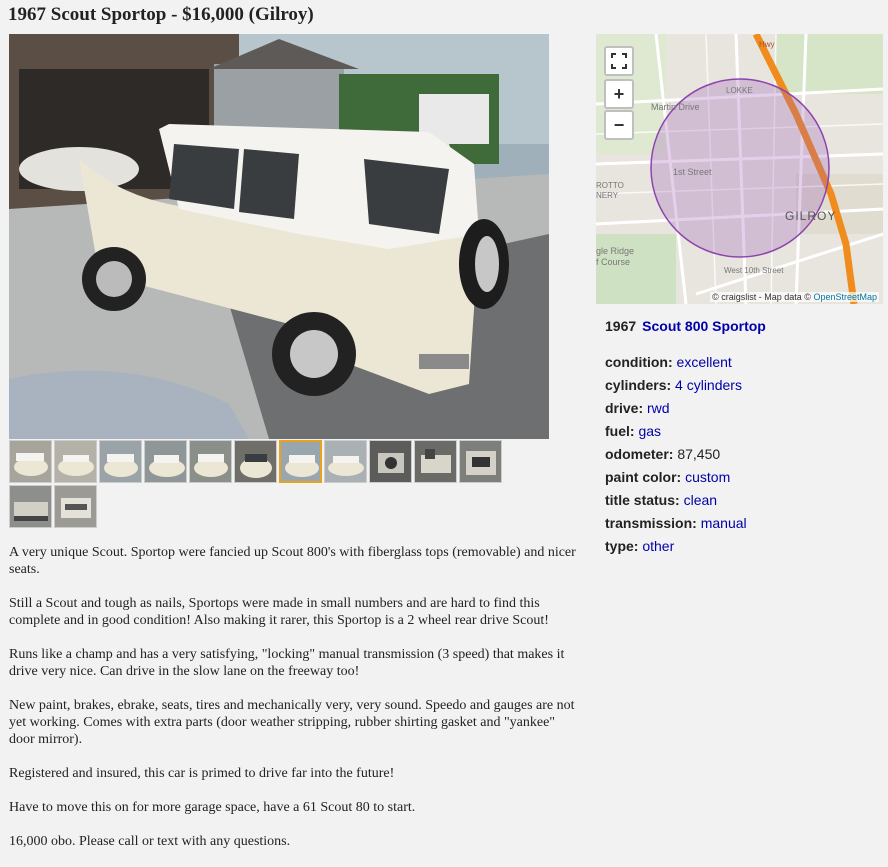  I want to click on attr-label: cylinders:, so click(638, 385).